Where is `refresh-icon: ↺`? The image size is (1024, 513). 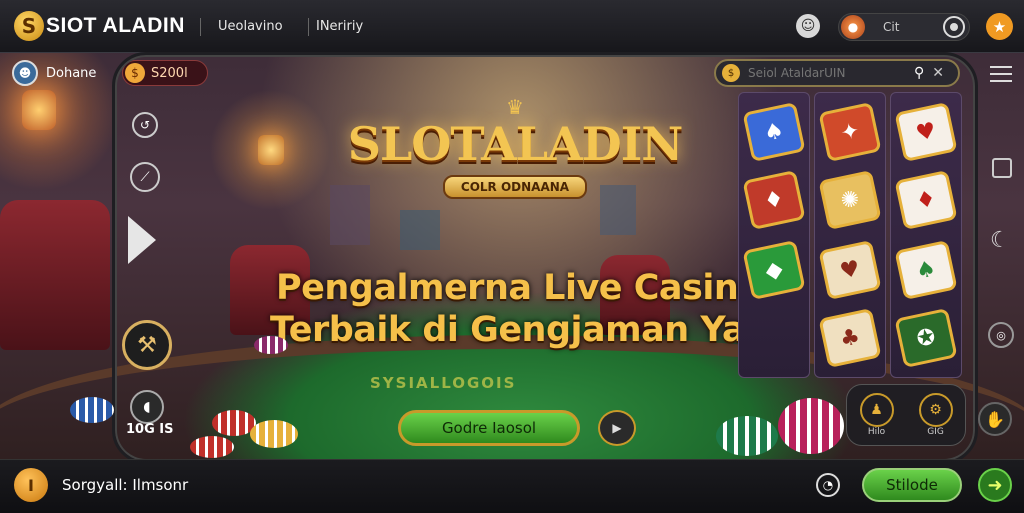
refresh-icon: ↺ is located at coordinates (145, 125).